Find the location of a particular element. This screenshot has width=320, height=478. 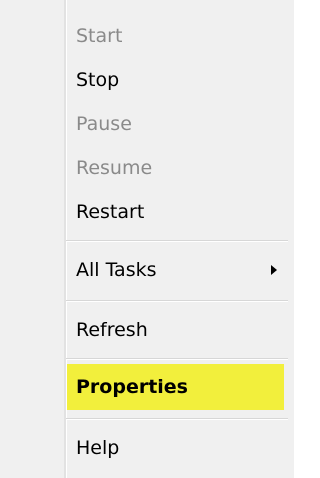

menu-item-all-tasks: All Tasks is located at coordinates (147, 270).